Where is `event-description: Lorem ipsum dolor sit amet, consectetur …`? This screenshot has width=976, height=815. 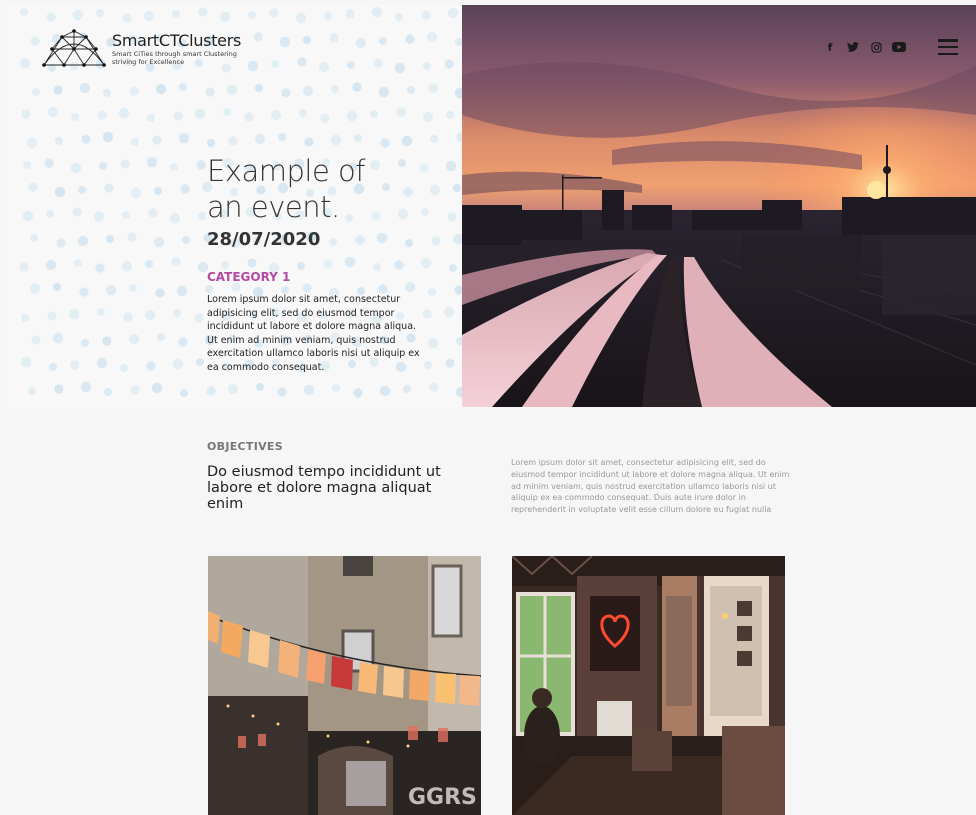
event-description: Lorem ipsum dolor sit amet, consectetur … is located at coordinates (313, 333).